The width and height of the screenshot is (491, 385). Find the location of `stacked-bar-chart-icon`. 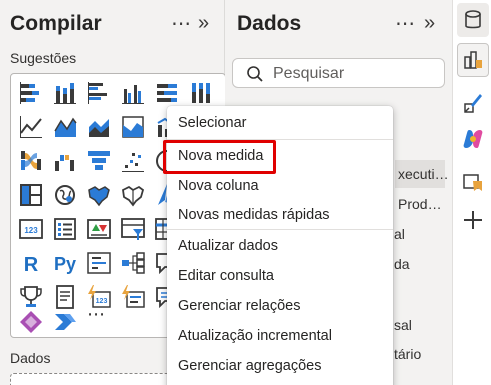

stacked-bar-chart-icon is located at coordinates (31, 93).